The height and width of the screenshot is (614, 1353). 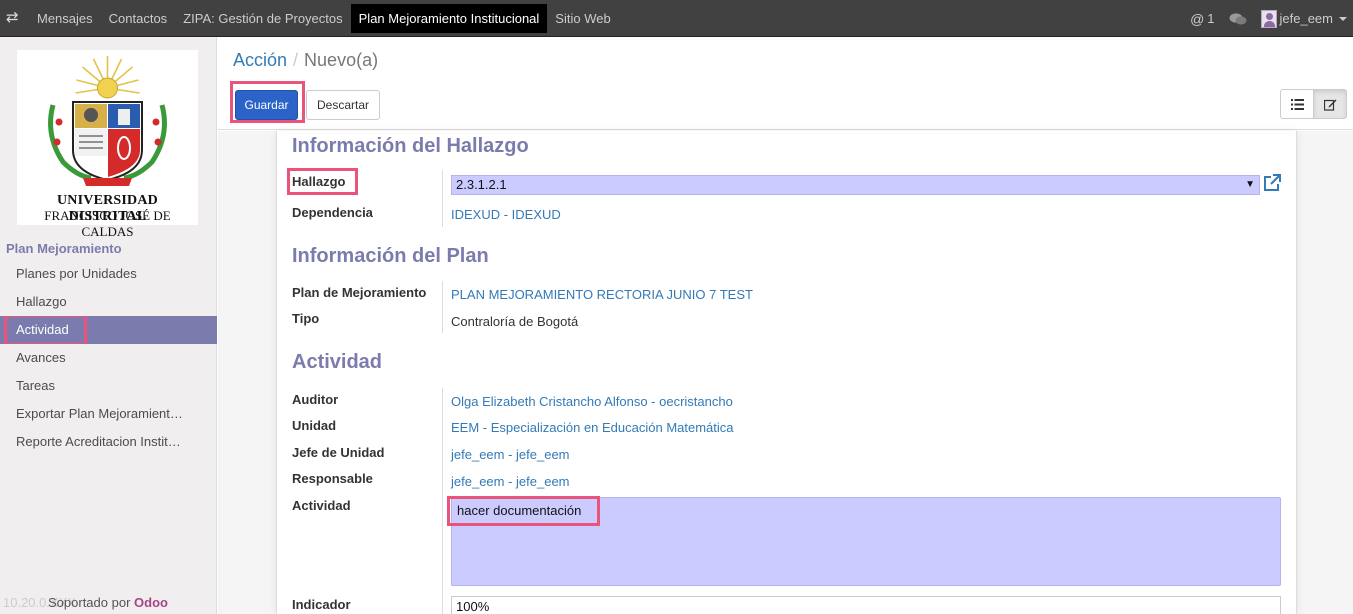 I want to click on jefe-unidad-label: Jefe de Unidad, so click(x=338, y=452).